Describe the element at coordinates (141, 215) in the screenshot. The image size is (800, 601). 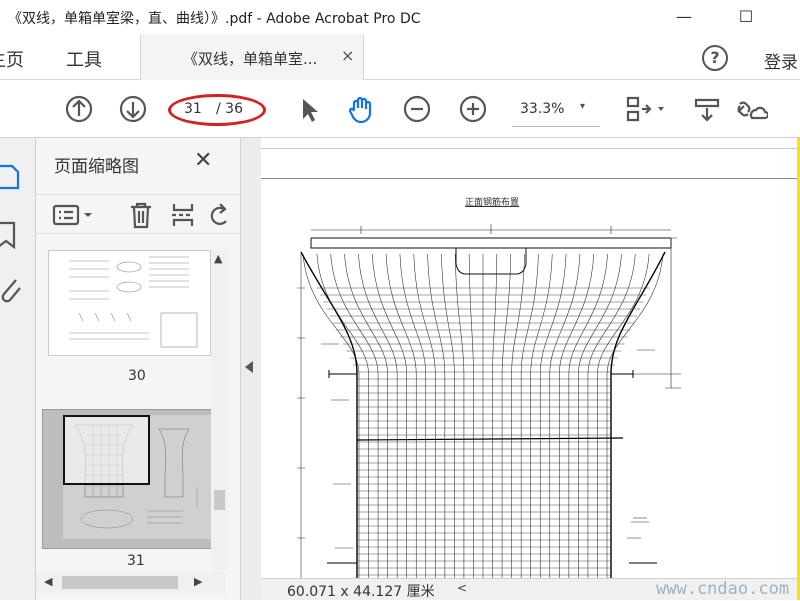
I see `delete-icon` at that location.